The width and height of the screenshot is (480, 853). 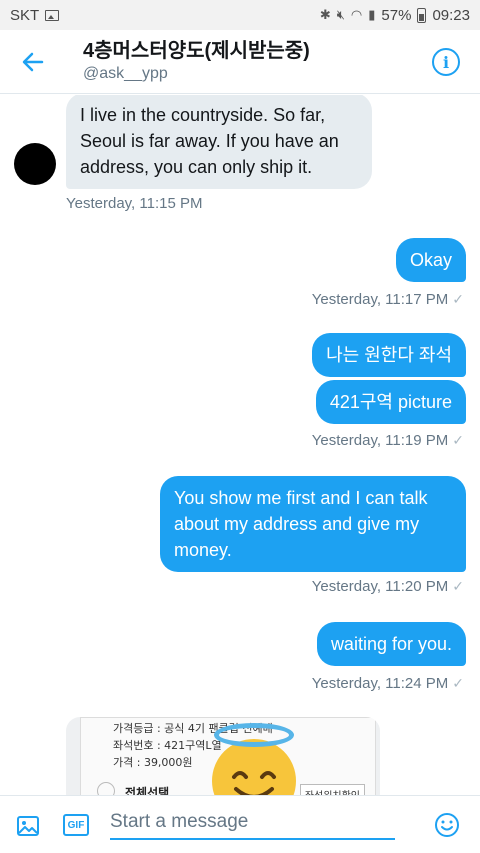 I want to click on message-timestamp: Yesterday, 11:19 PM ✓, so click(x=387, y=440).